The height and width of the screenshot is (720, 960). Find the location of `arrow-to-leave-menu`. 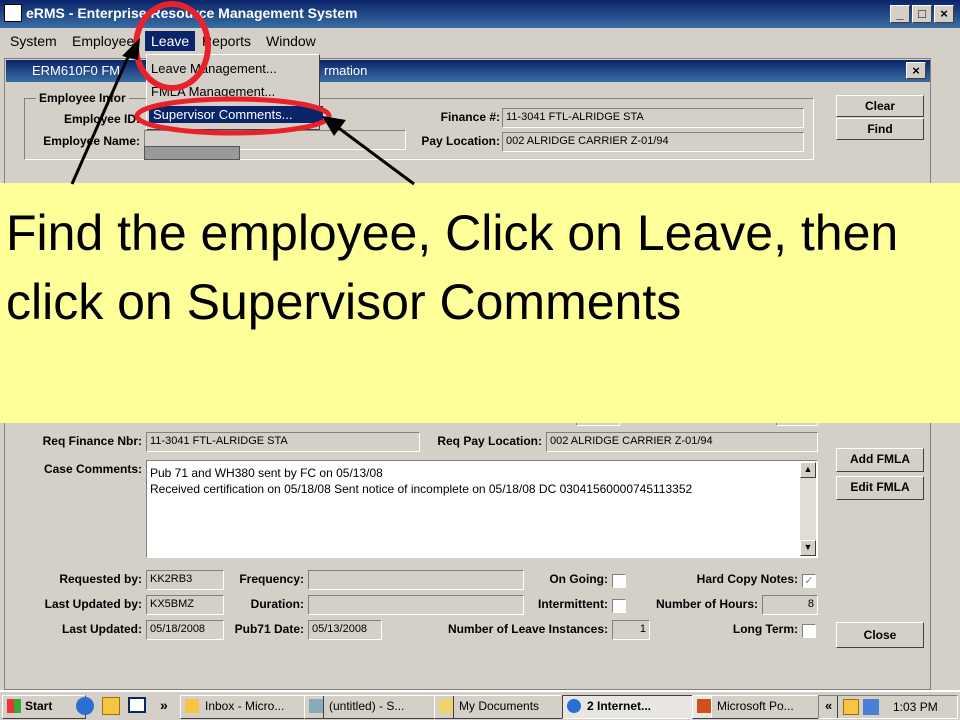

arrow-to-leave-menu is located at coordinates (102, 116).